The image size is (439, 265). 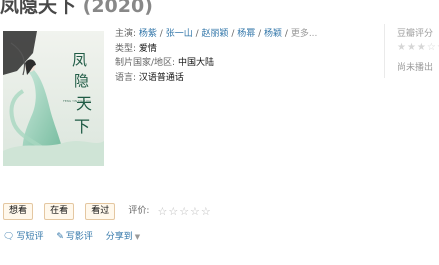 I want to click on tools-bar: 🗨 写短评 ✎ 写影评 分享到 ▼, so click(x=76, y=235).